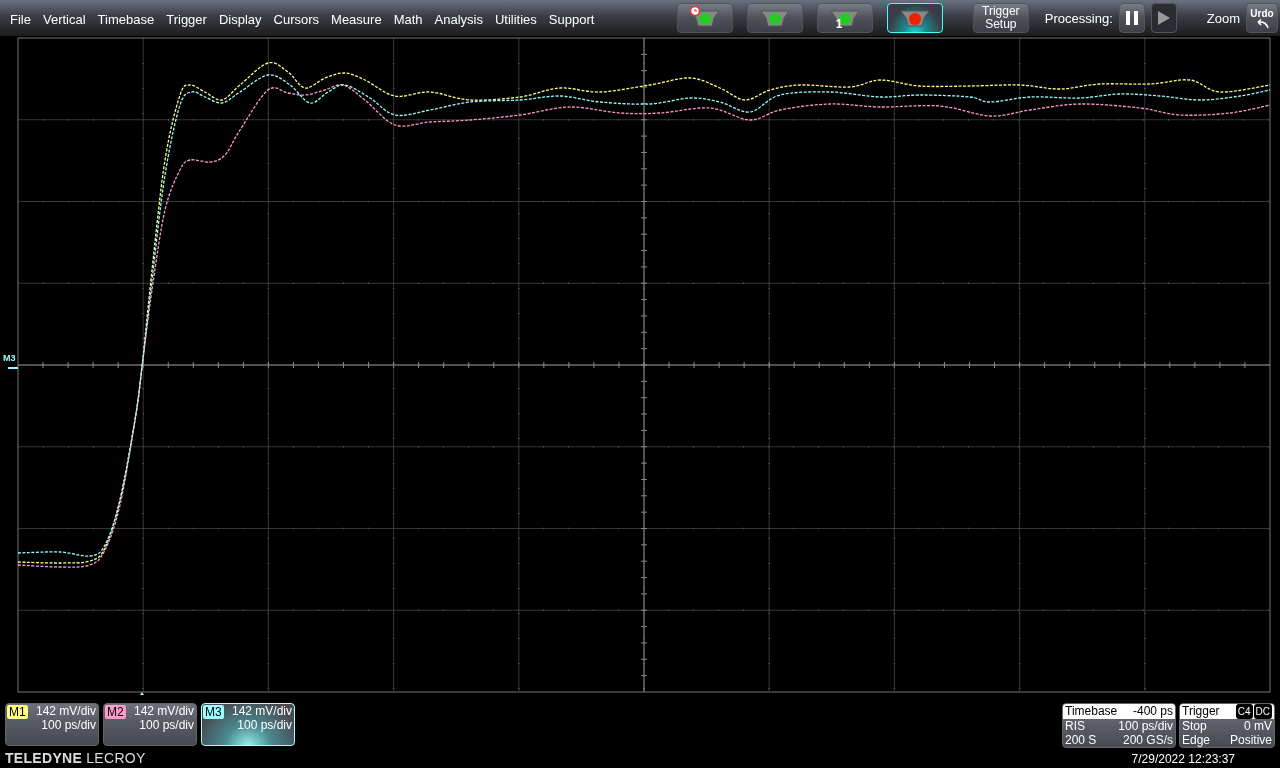 This screenshot has width=1280, height=768. I want to click on info-value: Positive, so click(1250, 740).